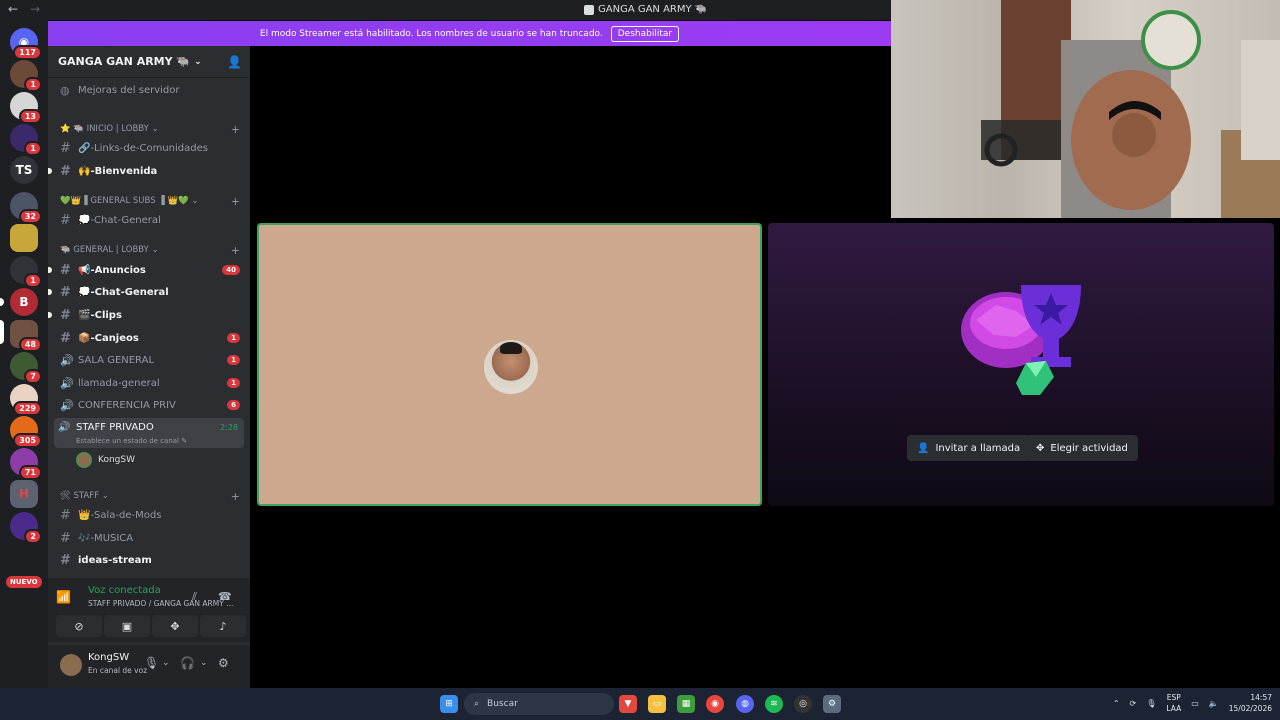 The image size is (1280, 720). I want to click on brave-browser-icon: ▼, so click(628, 704).